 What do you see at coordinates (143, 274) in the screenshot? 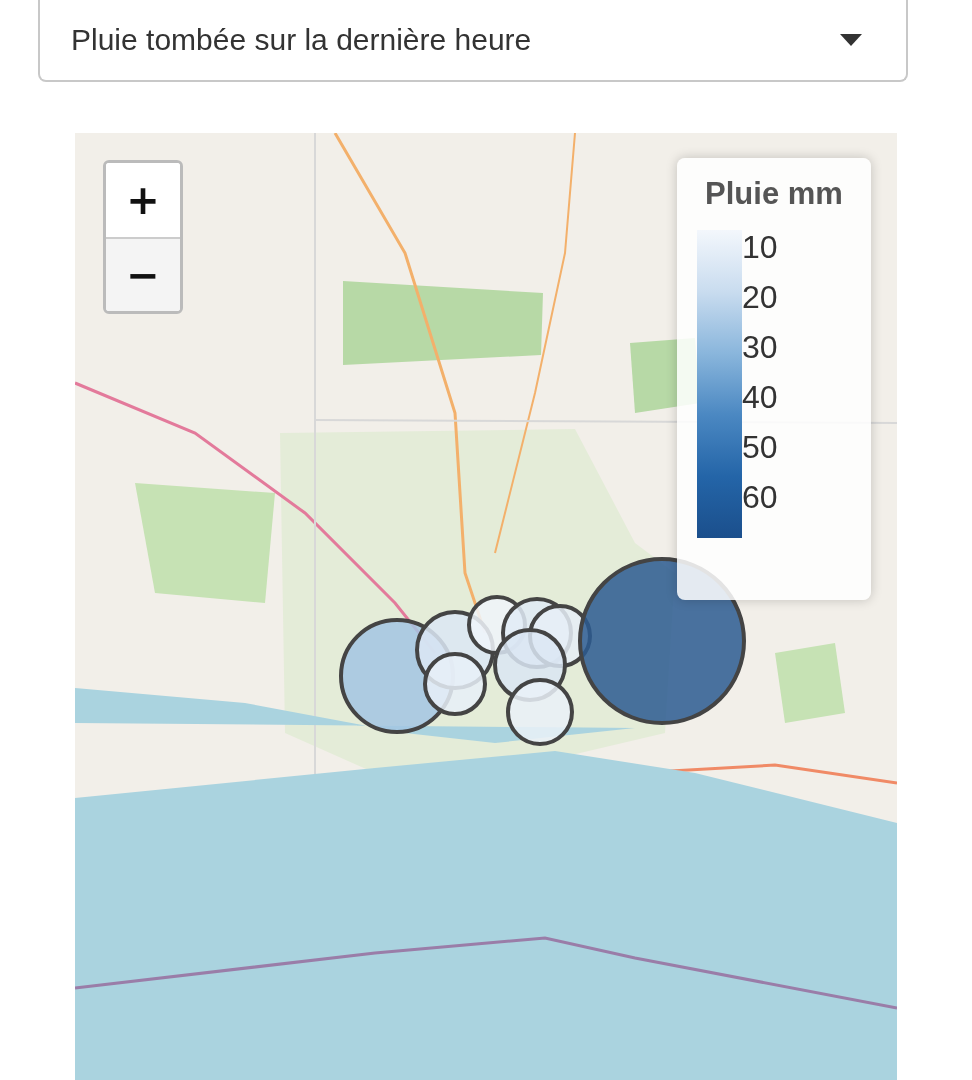
I see `zoom-out-button: −` at bounding box center [143, 274].